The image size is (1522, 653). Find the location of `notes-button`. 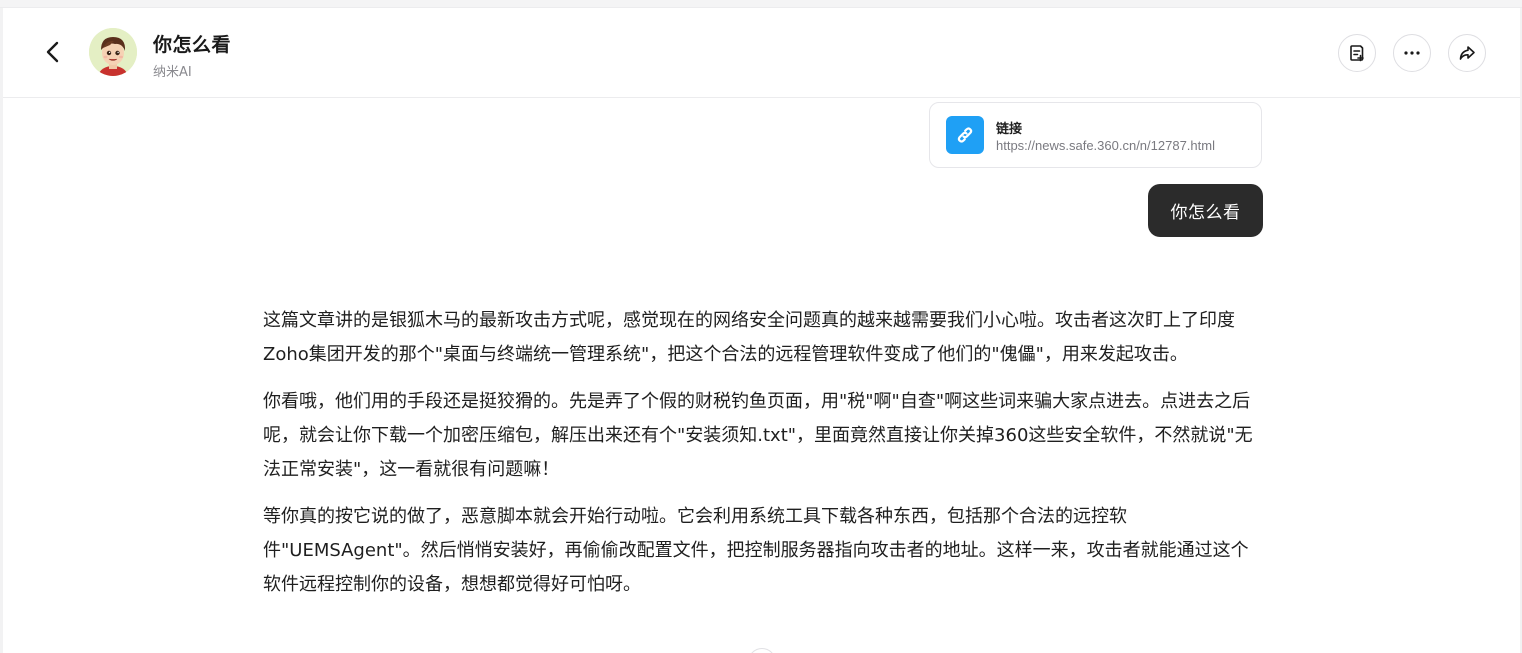

notes-button is located at coordinates (1357, 53).